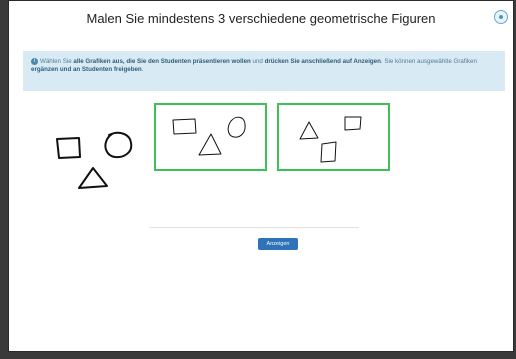 This screenshot has height=359, width=516. I want to click on circle-shape, so click(118, 145).